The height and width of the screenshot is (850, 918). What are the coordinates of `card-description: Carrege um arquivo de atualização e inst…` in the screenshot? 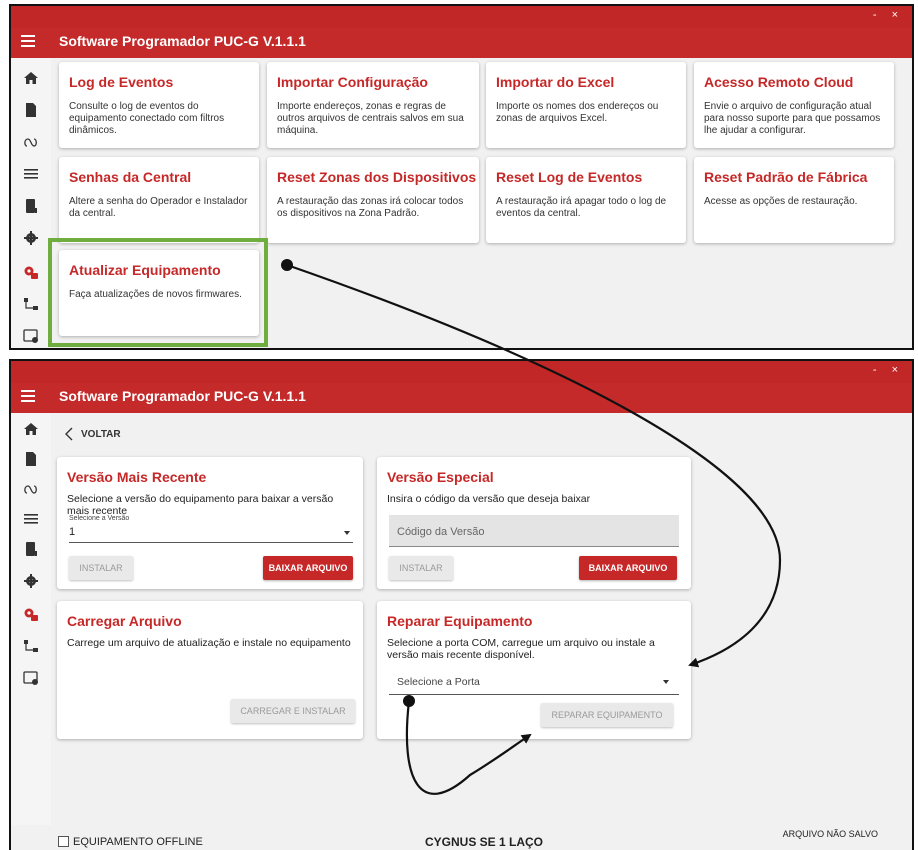 It's located at (209, 643).